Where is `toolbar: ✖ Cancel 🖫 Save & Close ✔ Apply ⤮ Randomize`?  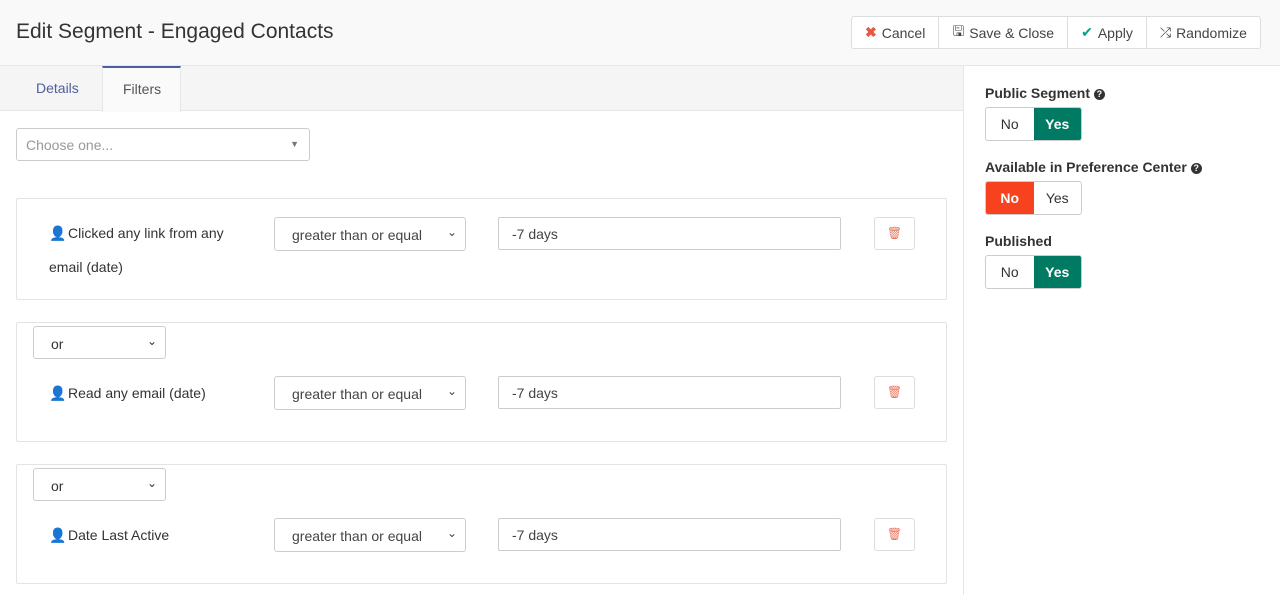 toolbar: ✖ Cancel 🖫 Save & Close ✔ Apply ⤮ Randomize is located at coordinates (1056, 32).